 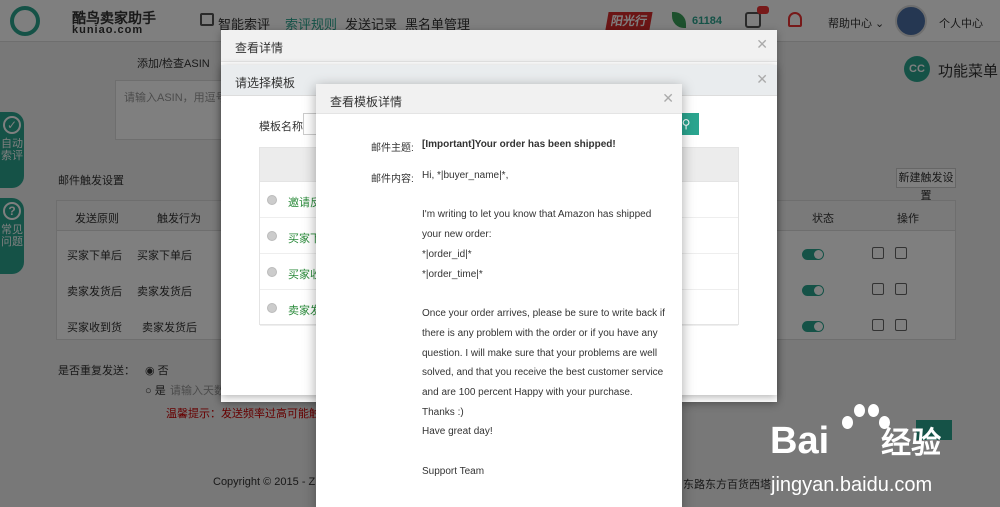 What do you see at coordinates (465, 175) in the screenshot?
I see `email-line: Hi, *|buyer_name|*,` at bounding box center [465, 175].